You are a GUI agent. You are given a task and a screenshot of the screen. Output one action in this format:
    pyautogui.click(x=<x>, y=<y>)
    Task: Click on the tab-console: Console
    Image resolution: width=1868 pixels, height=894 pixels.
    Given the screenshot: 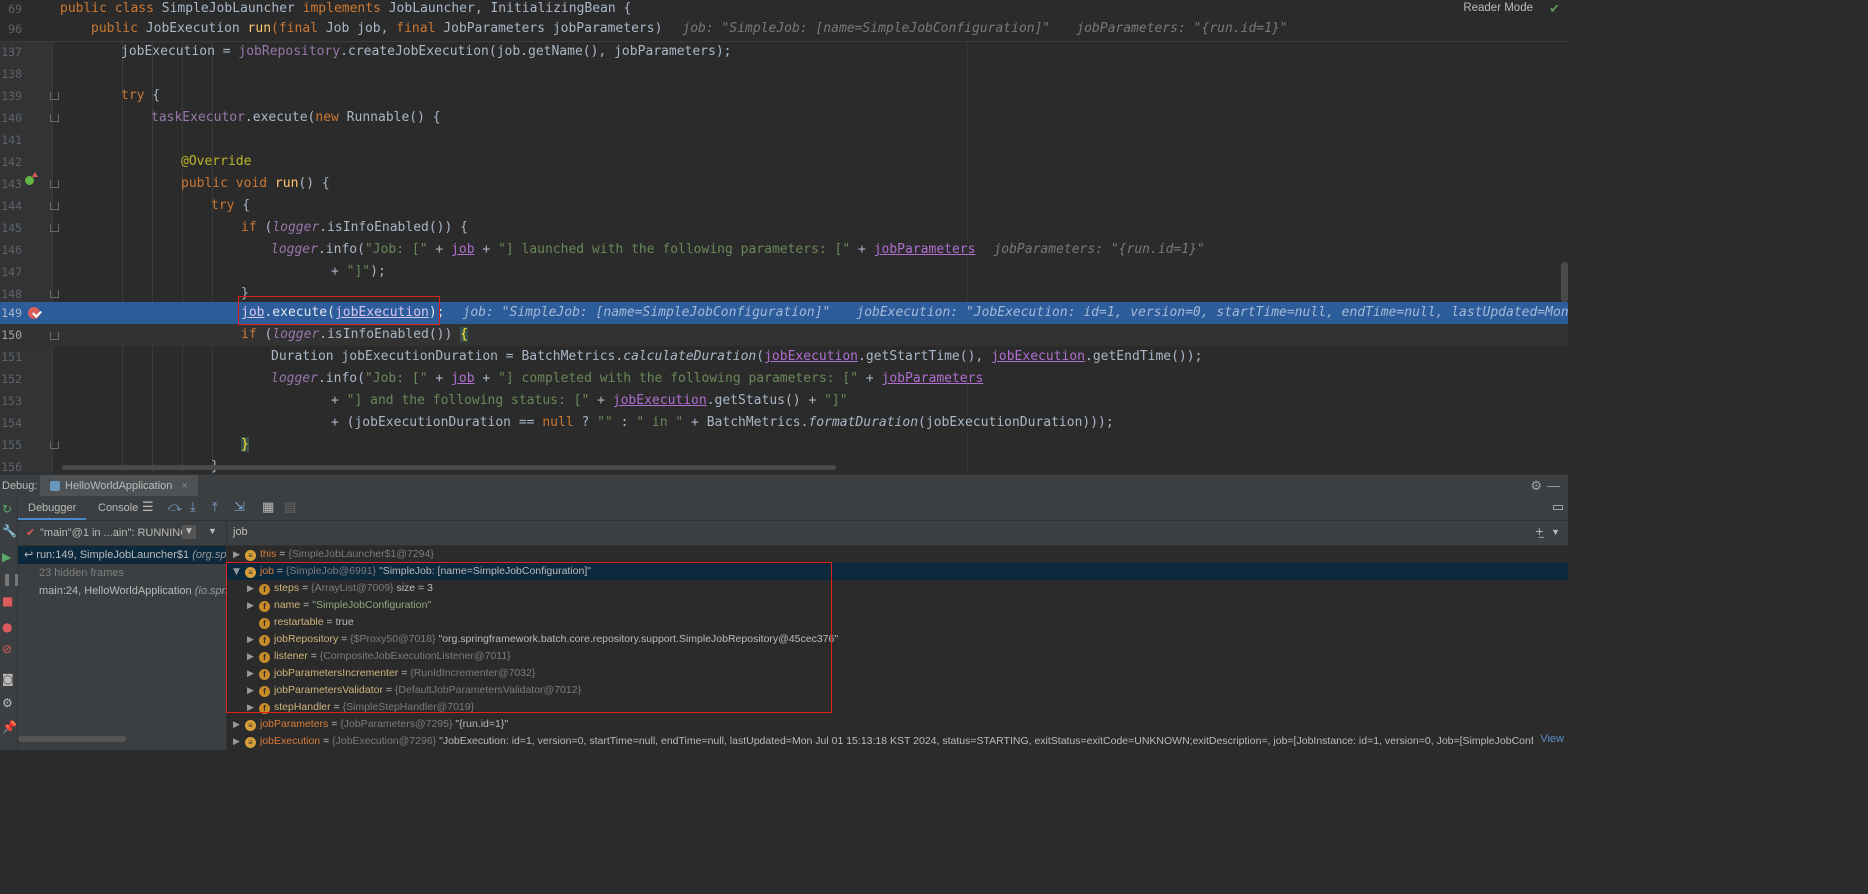 What is the action you would take?
    pyautogui.click(x=118, y=508)
    